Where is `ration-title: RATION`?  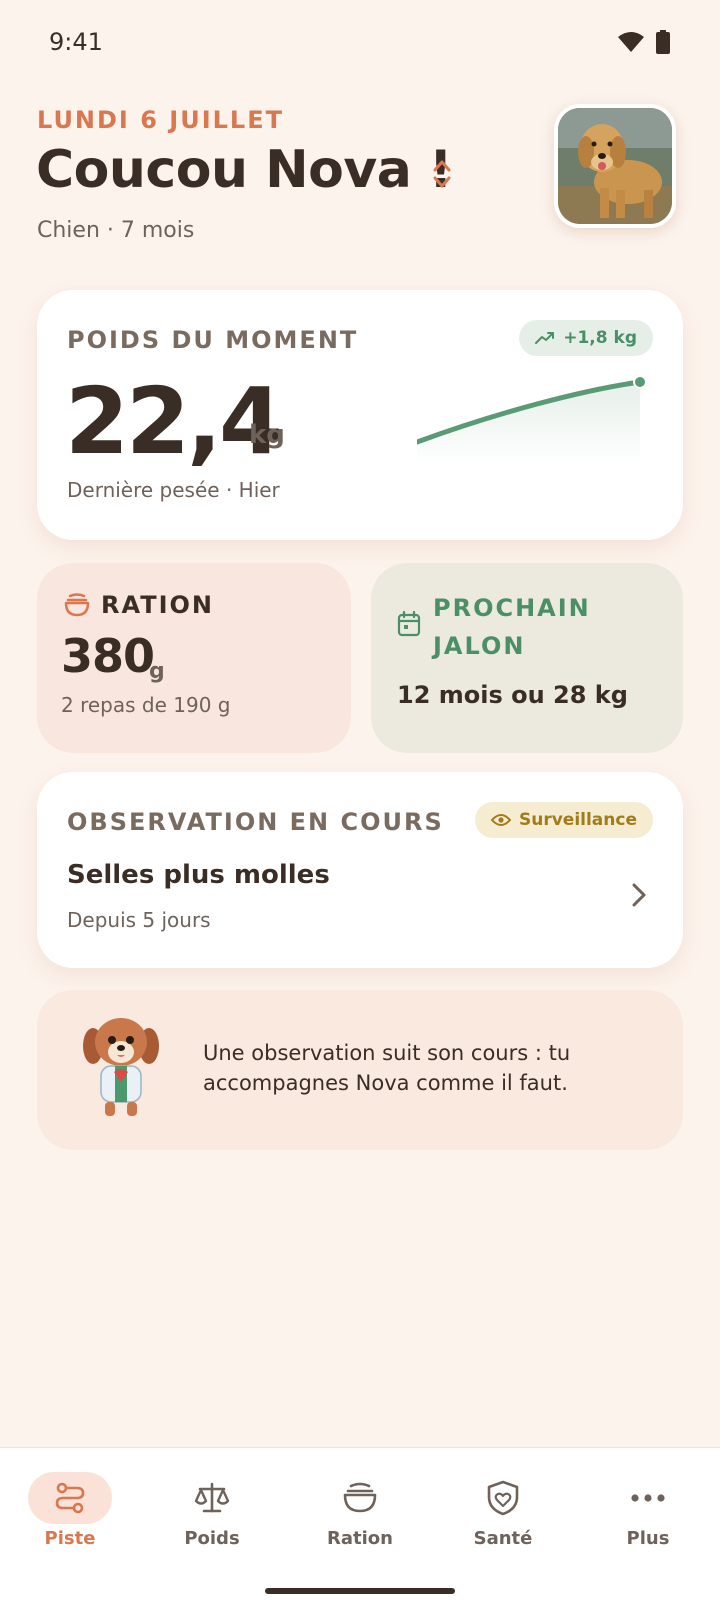
ration-title: RATION is located at coordinates (157, 605).